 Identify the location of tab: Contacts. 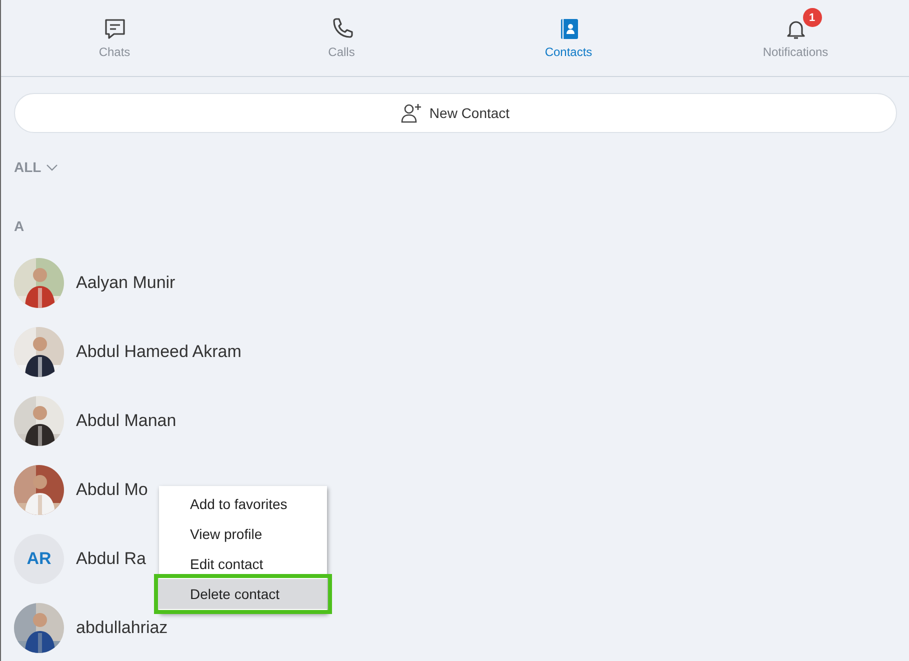
(568, 38).